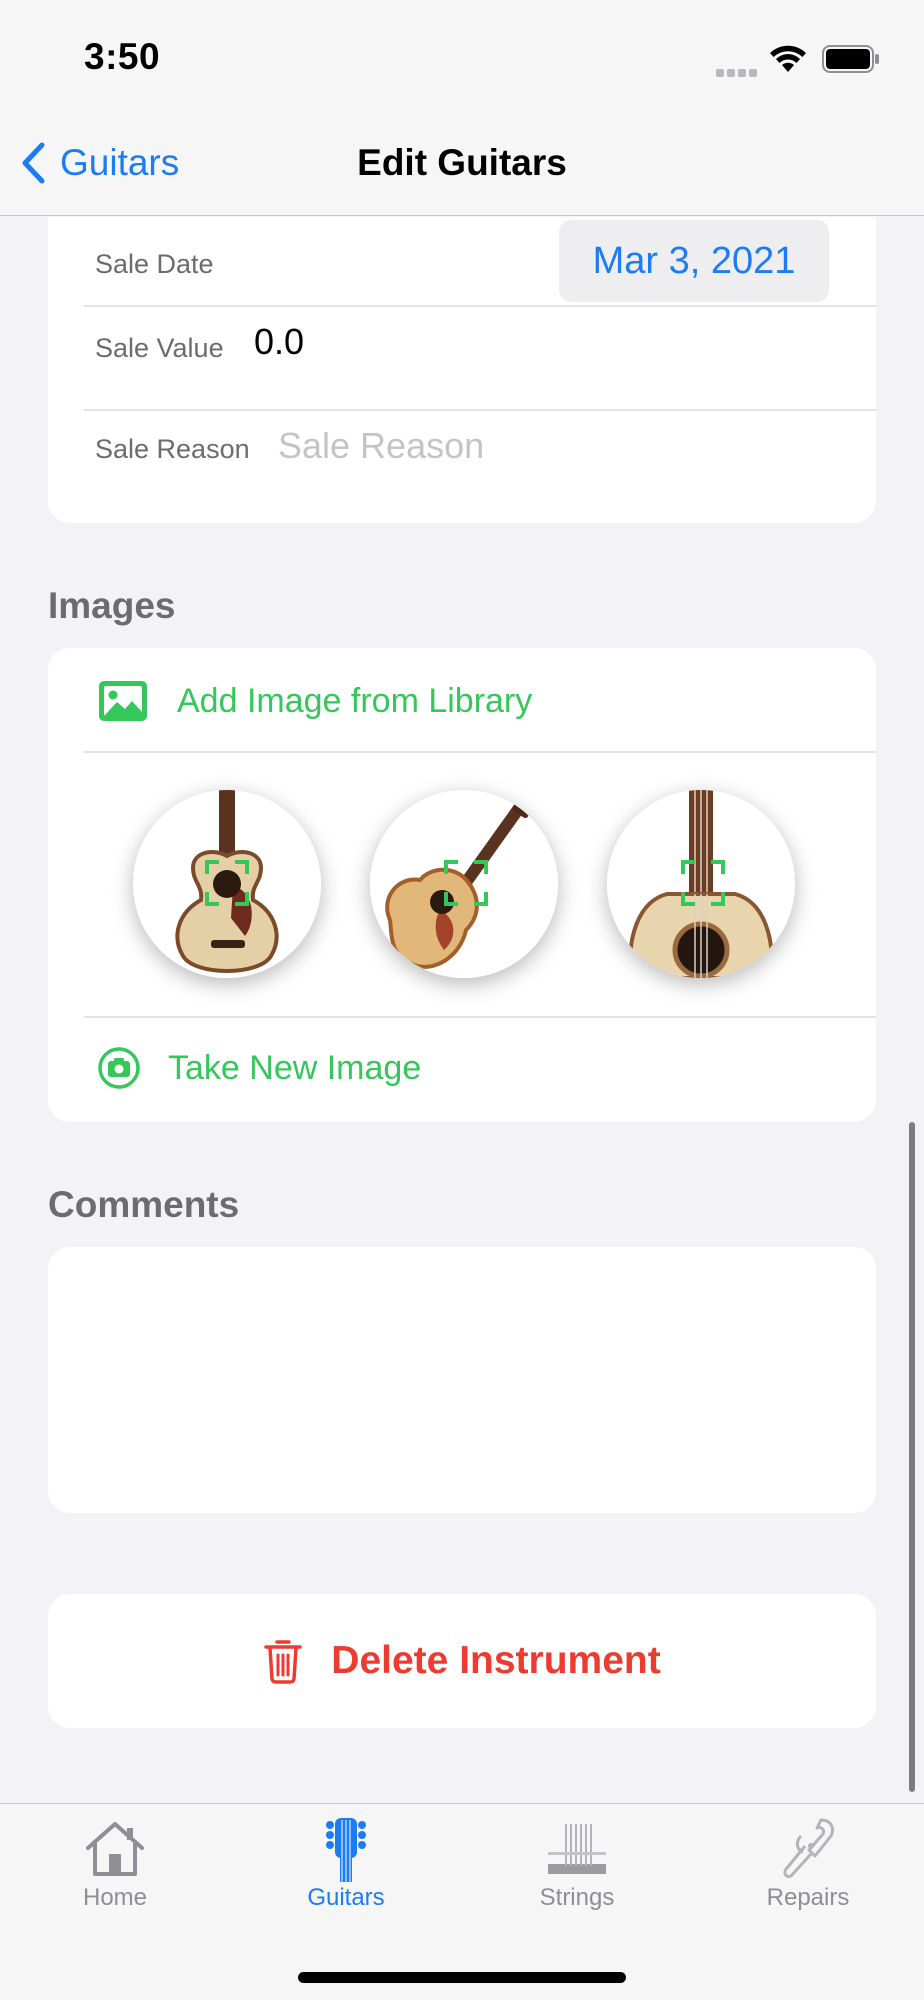  Describe the element at coordinates (346, 1850) in the screenshot. I see `guitar-icon` at that location.